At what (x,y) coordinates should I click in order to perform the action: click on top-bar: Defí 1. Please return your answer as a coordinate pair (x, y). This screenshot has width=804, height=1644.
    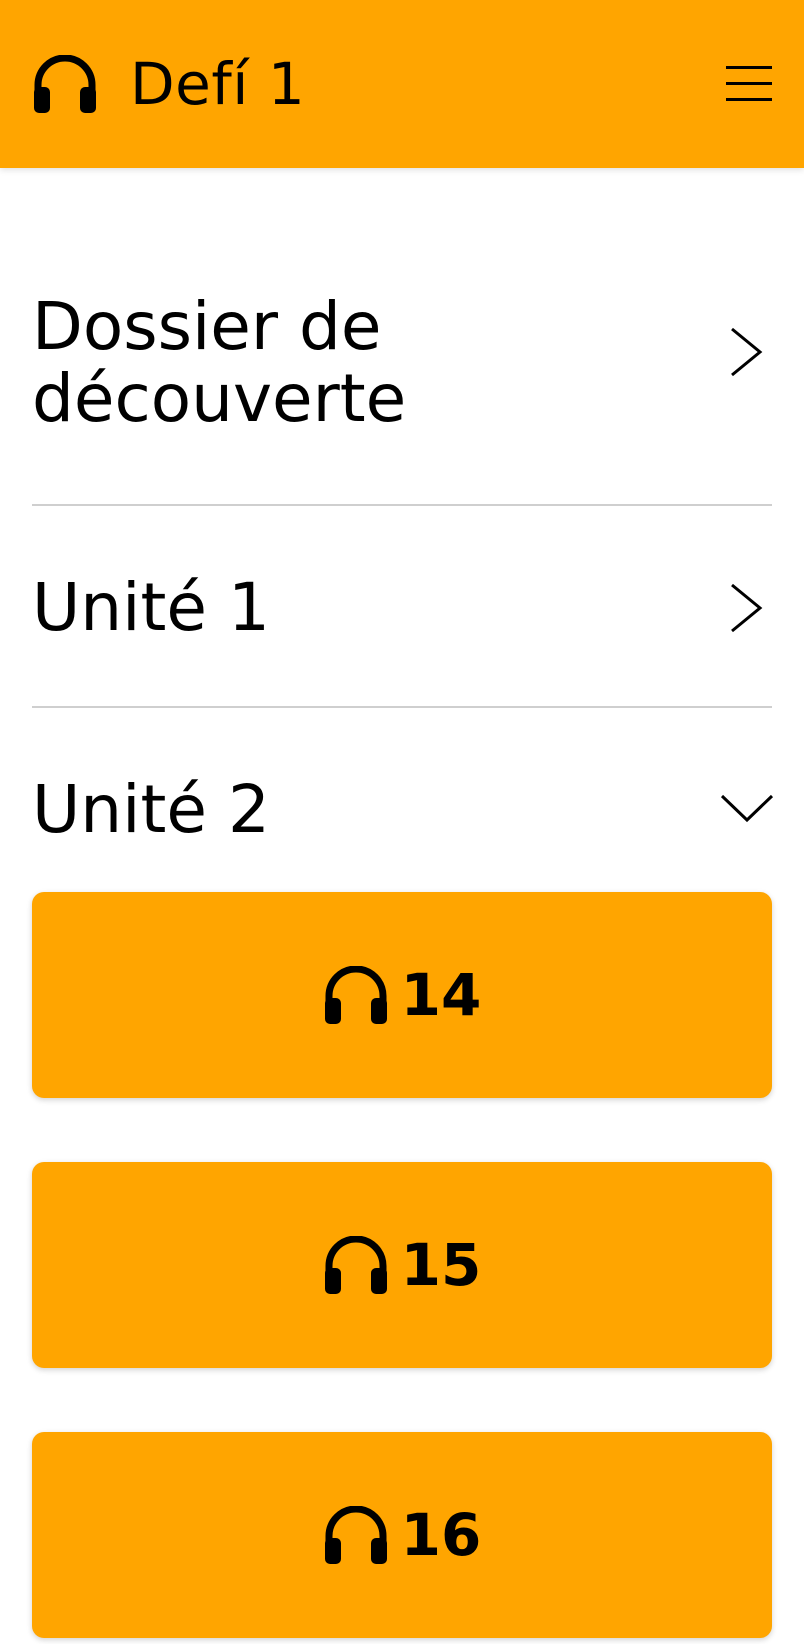
    Looking at the image, I should click on (402, 84).